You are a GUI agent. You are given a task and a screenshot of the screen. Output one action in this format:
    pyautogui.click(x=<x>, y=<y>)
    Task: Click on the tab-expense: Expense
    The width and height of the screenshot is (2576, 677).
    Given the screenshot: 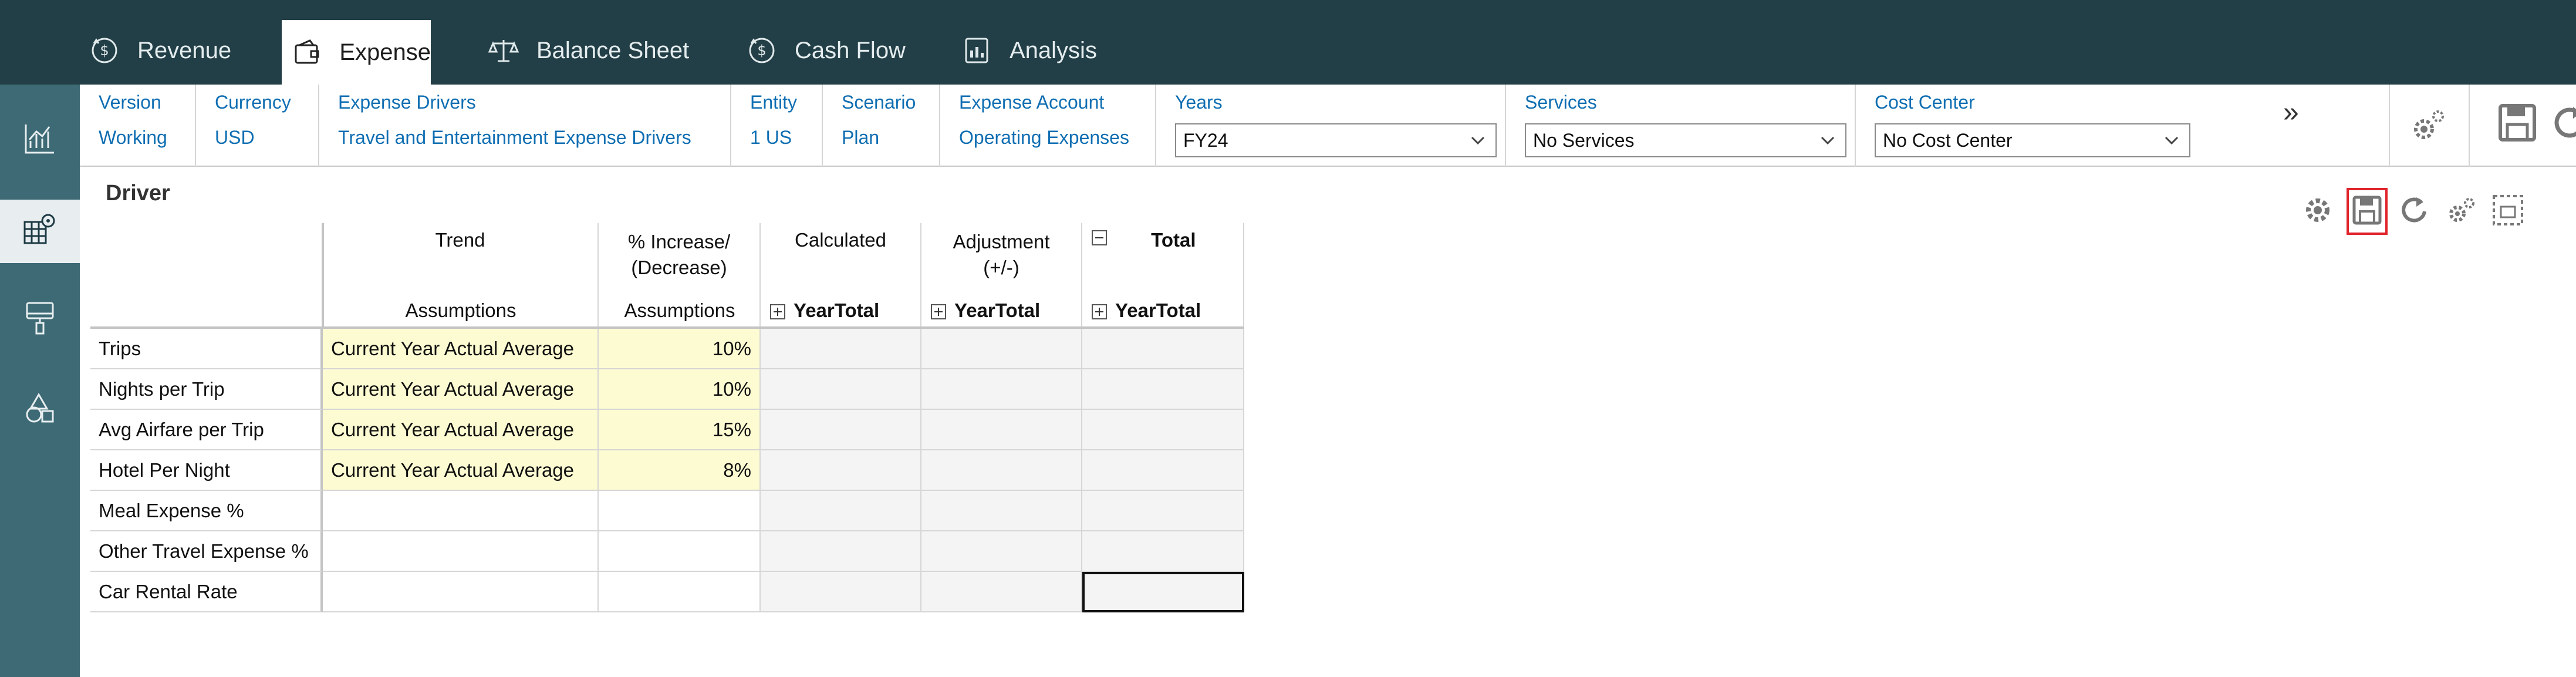 What is the action you would take?
    pyautogui.click(x=356, y=51)
    